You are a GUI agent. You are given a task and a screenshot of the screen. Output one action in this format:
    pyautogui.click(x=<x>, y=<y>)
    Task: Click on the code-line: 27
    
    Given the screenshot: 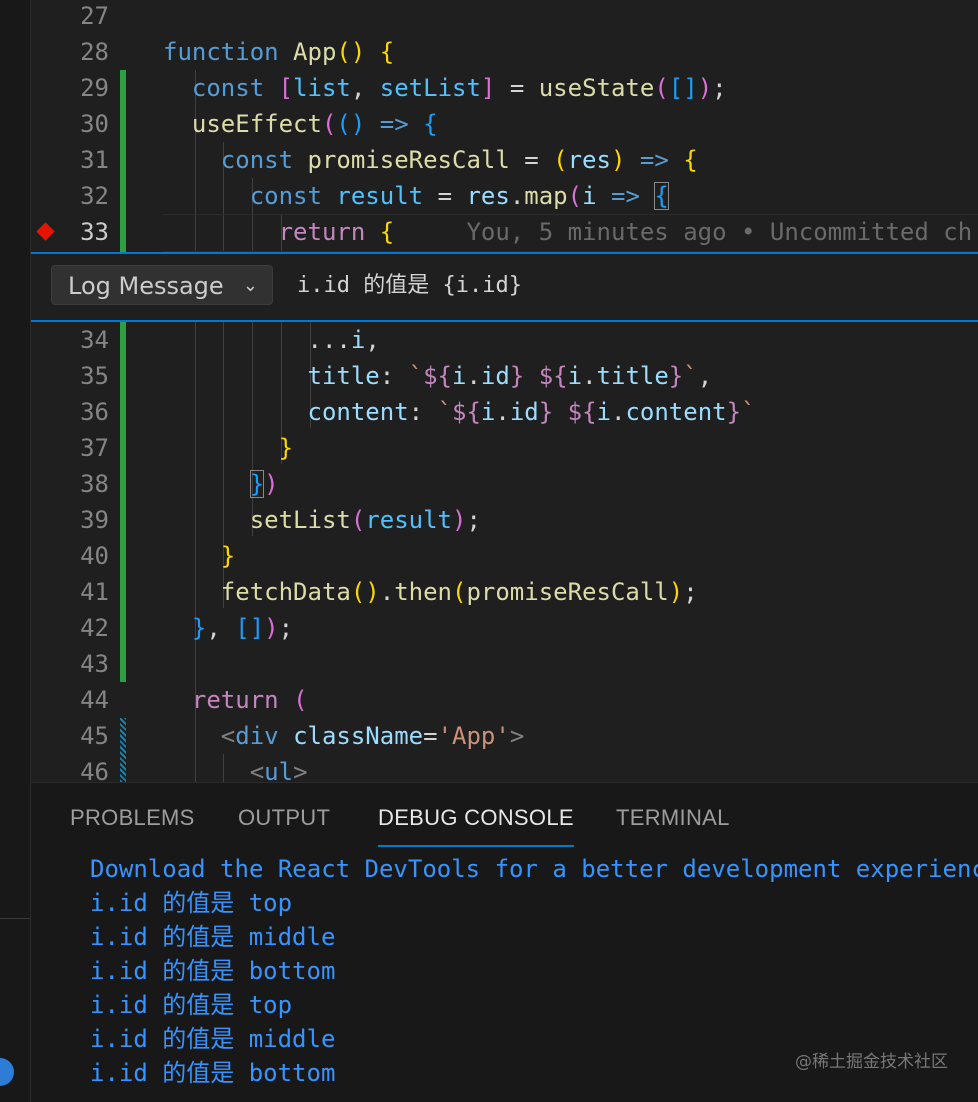 What is the action you would take?
    pyautogui.click(x=504, y=17)
    